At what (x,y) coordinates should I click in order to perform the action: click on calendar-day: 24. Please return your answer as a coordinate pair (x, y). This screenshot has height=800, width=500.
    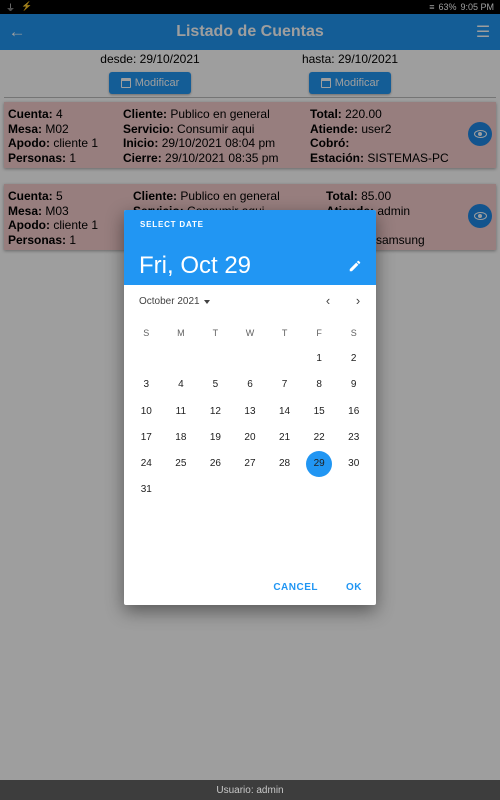
    Looking at the image, I should click on (146, 464).